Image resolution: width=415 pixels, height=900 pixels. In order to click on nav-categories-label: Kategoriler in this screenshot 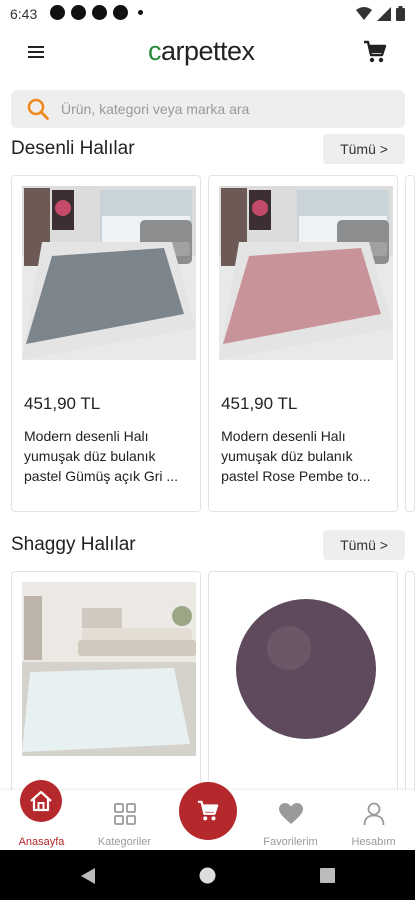, I will do `click(124, 842)`.